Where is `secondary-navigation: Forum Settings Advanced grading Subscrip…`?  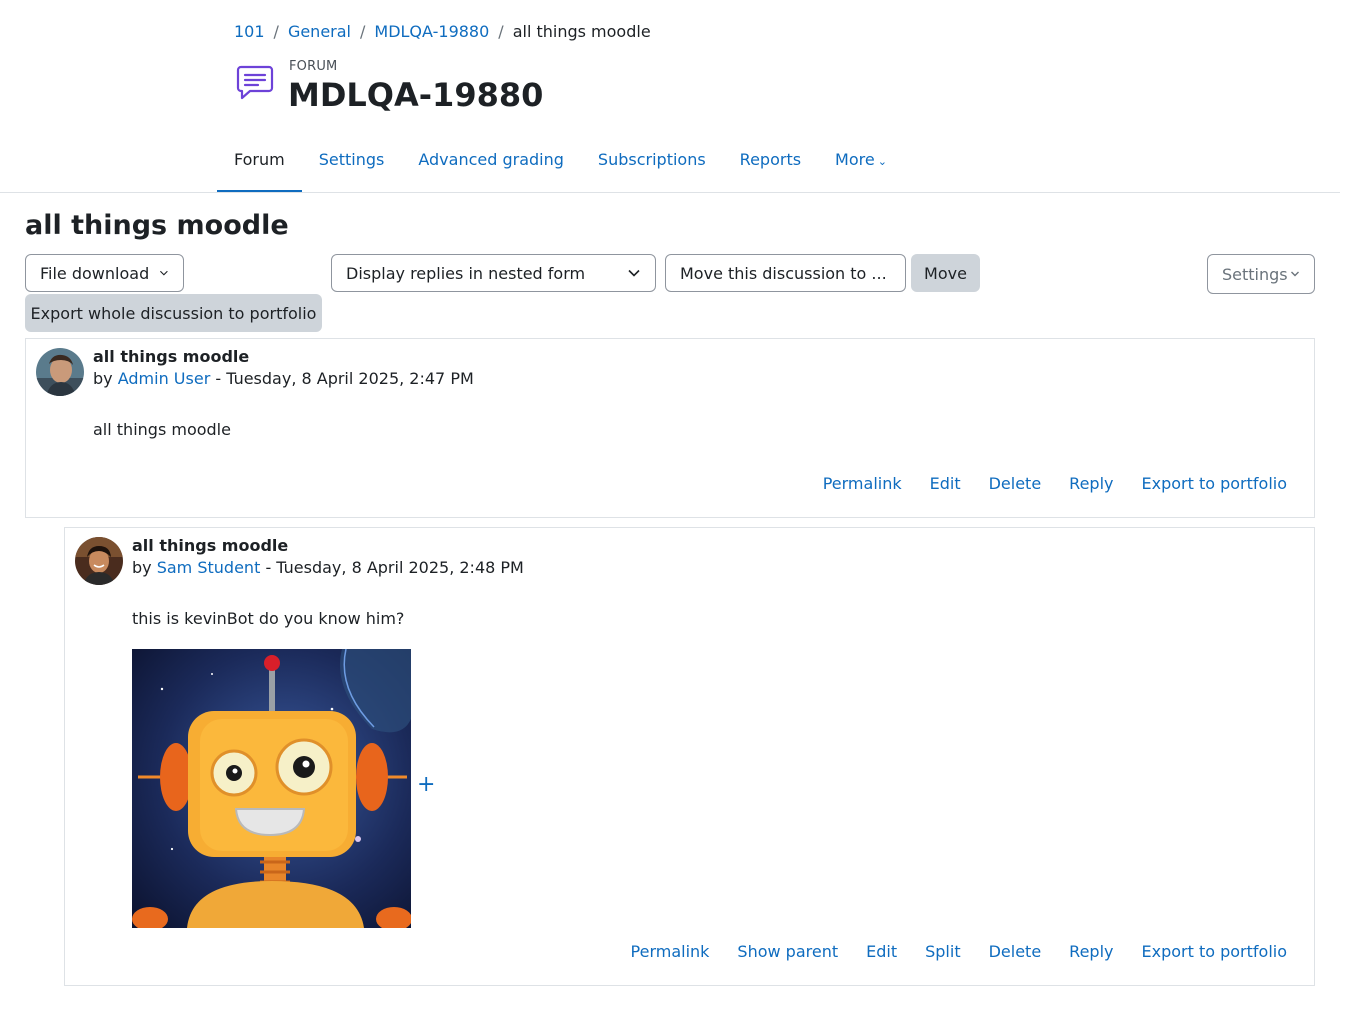
secondary-navigation: Forum Settings Advanced grading Subscrip… is located at coordinates (560, 165).